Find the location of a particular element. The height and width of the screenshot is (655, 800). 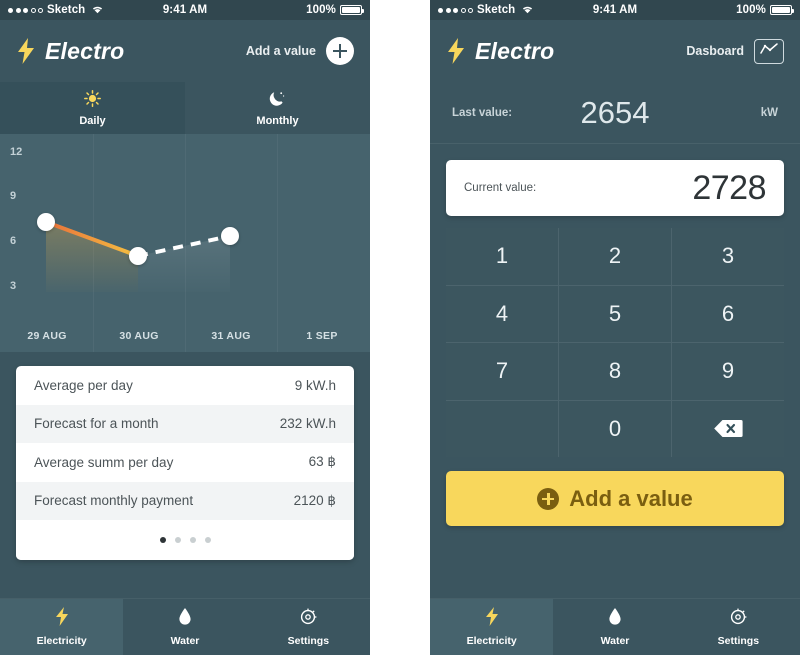

tab-monthly: Monthly is located at coordinates (277, 108).